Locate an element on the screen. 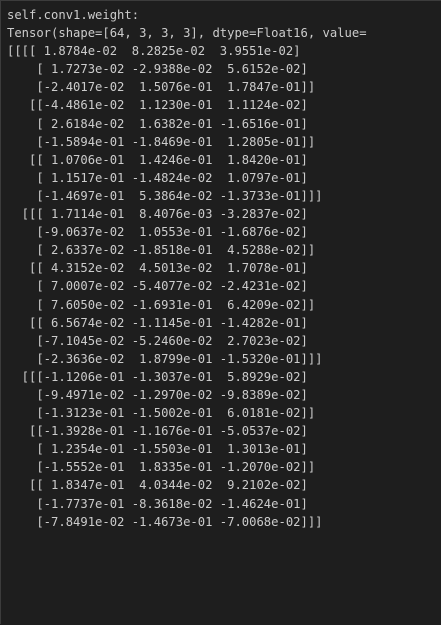 The width and height of the screenshot is (441, 625). output-line: [-1.7737e-01 -8.3618e-02 -1.4624e-01] is located at coordinates (157, 503).